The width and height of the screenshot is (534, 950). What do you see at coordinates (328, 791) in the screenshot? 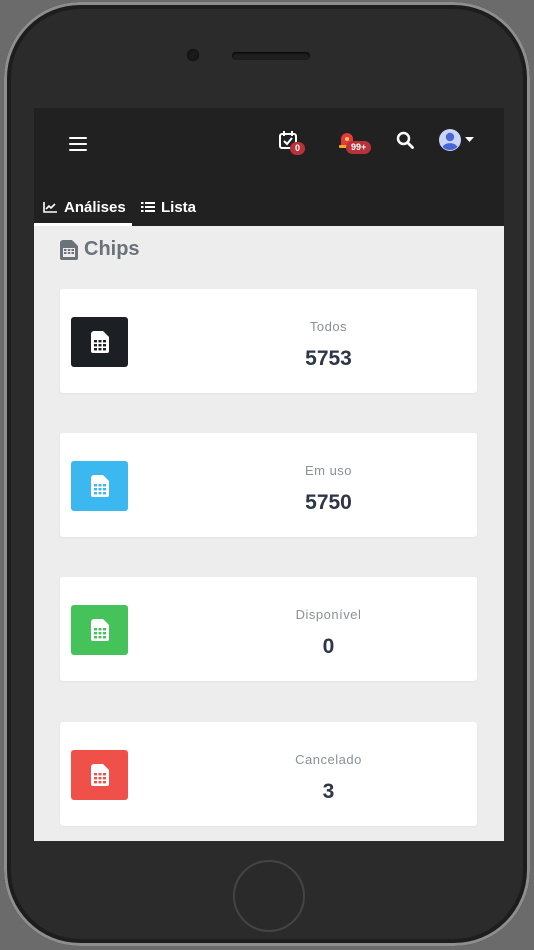
I see `card-value: 3` at bounding box center [328, 791].